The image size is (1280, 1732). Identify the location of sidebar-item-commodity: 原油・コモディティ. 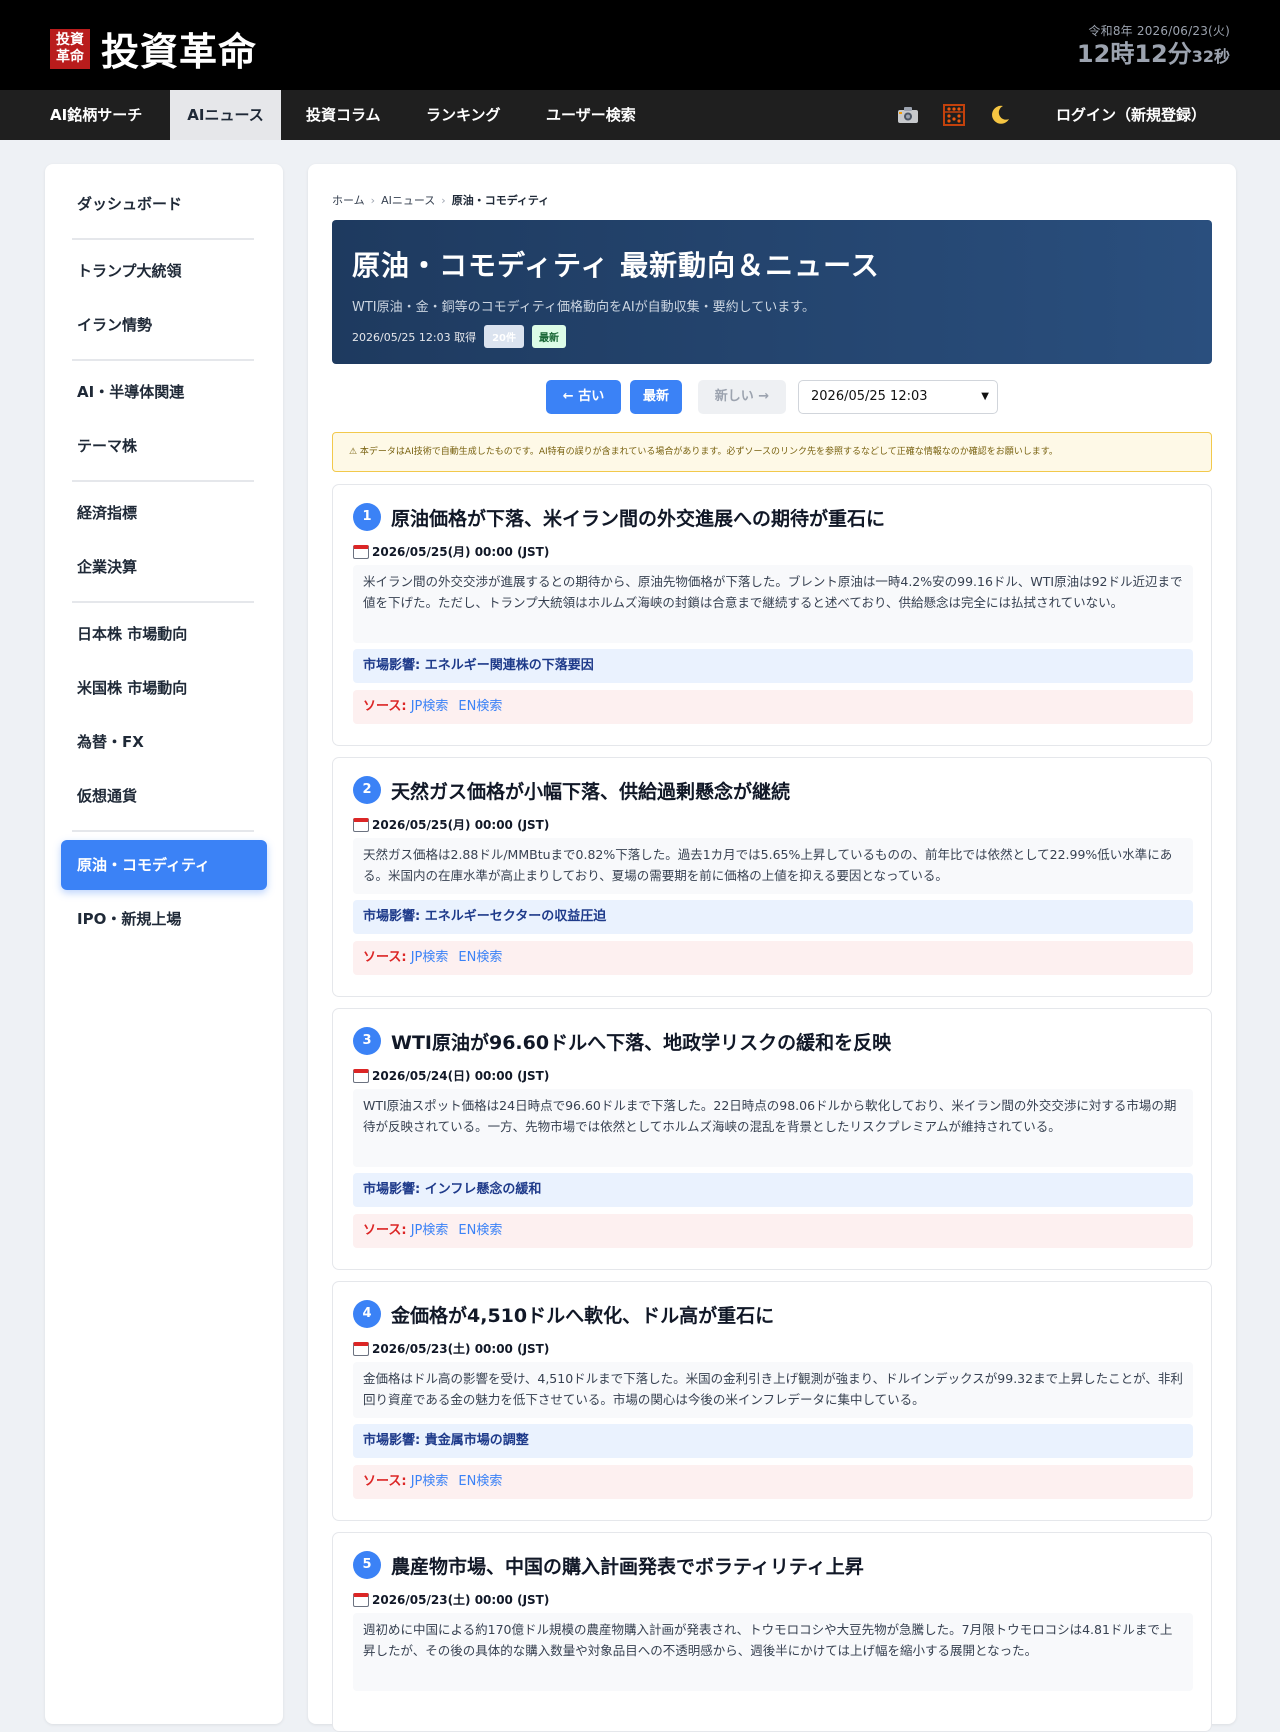
(164, 865).